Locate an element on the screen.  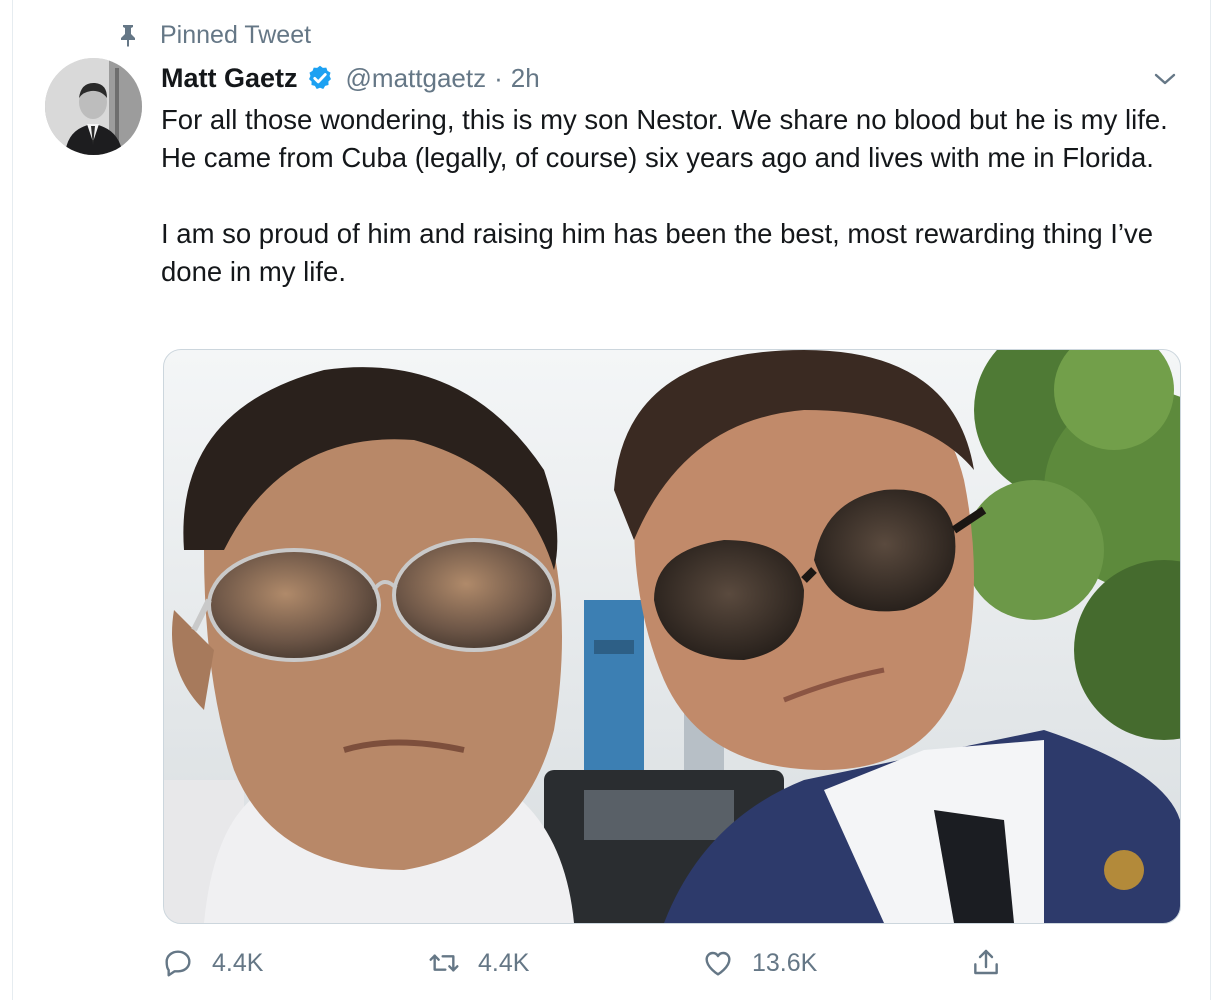
tweet-header: Matt Gaetz @mattgaetz · 2h is located at coordinates (350, 78).